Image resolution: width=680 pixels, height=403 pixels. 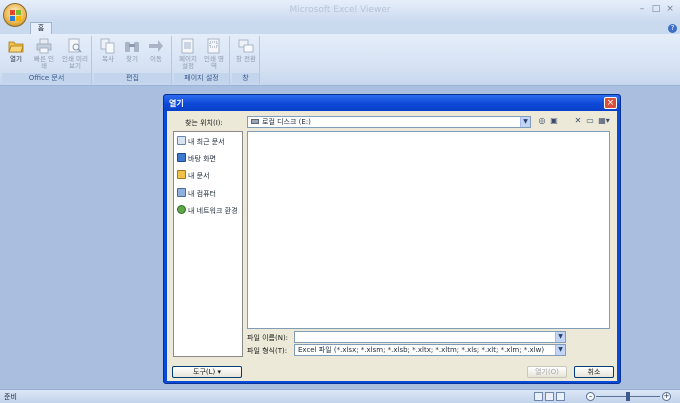 What do you see at coordinates (107, 46) in the screenshot?
I see `copy-icon` at bounding box center [107, 46].